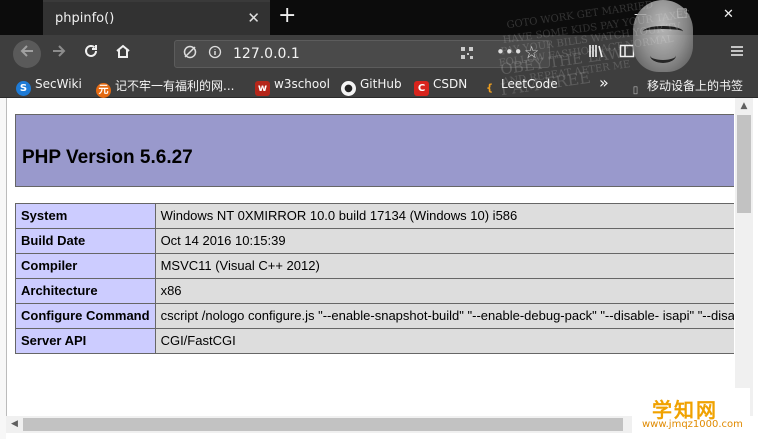 The height and width of the screenshot is (439, 758). I want to click on tracking-protection-icon, so click(190, 54).